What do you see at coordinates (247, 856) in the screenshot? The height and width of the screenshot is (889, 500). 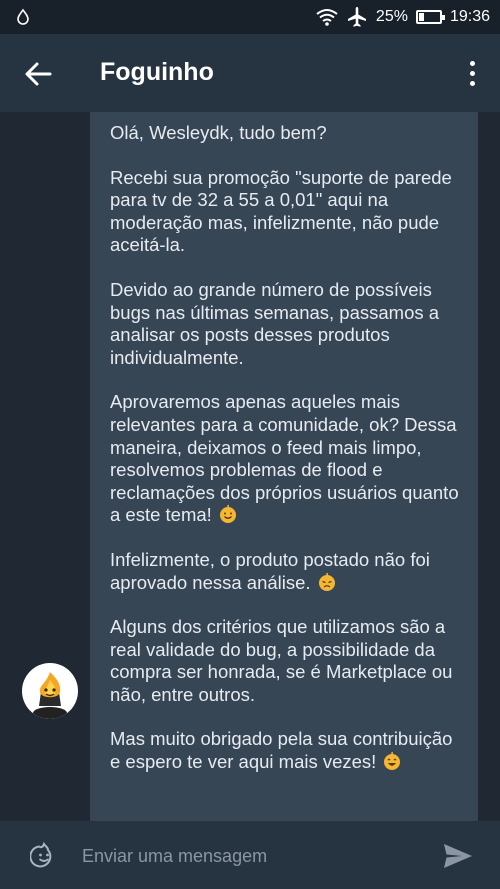 I see `message-input` at bounding box center [247, 856].